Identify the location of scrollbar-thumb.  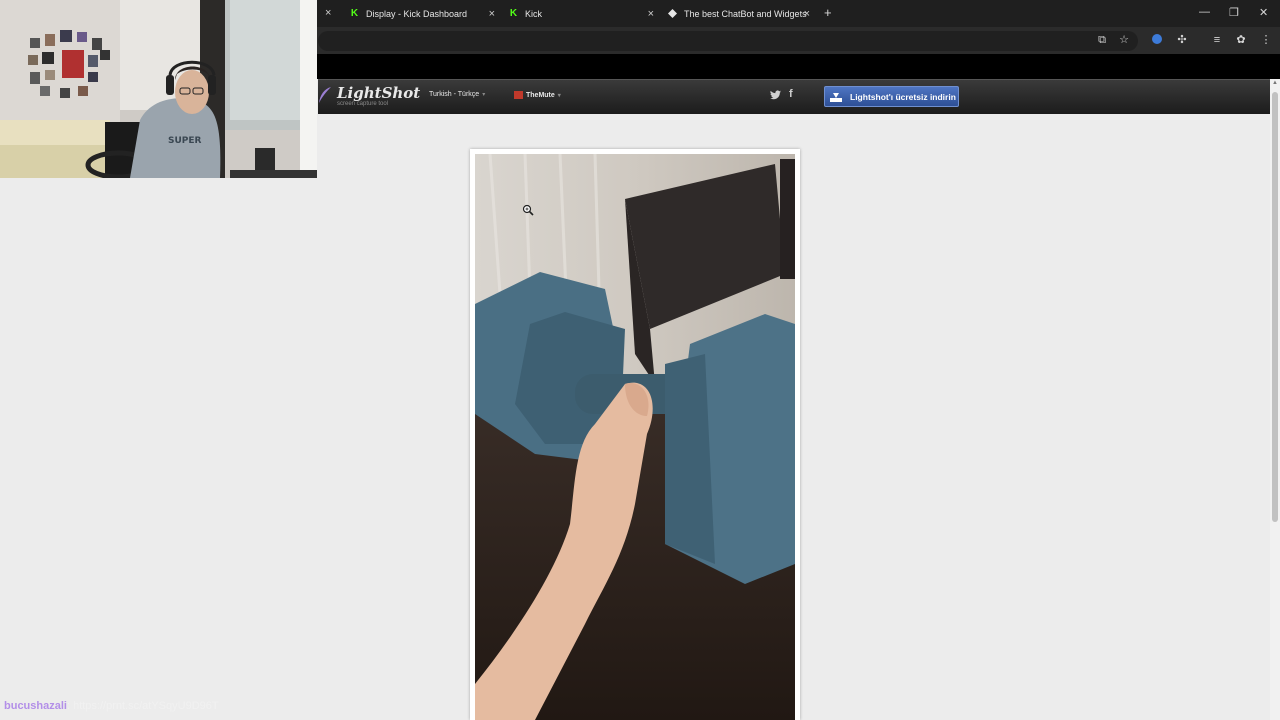
(1275, 307).